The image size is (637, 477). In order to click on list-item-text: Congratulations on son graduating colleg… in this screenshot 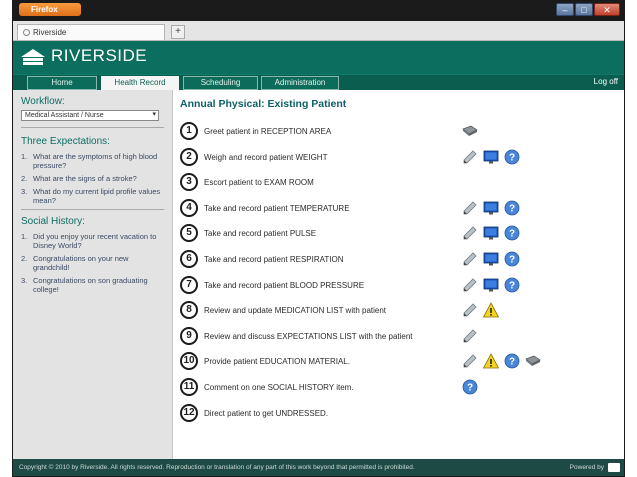, I will do `click(90, 285)`.